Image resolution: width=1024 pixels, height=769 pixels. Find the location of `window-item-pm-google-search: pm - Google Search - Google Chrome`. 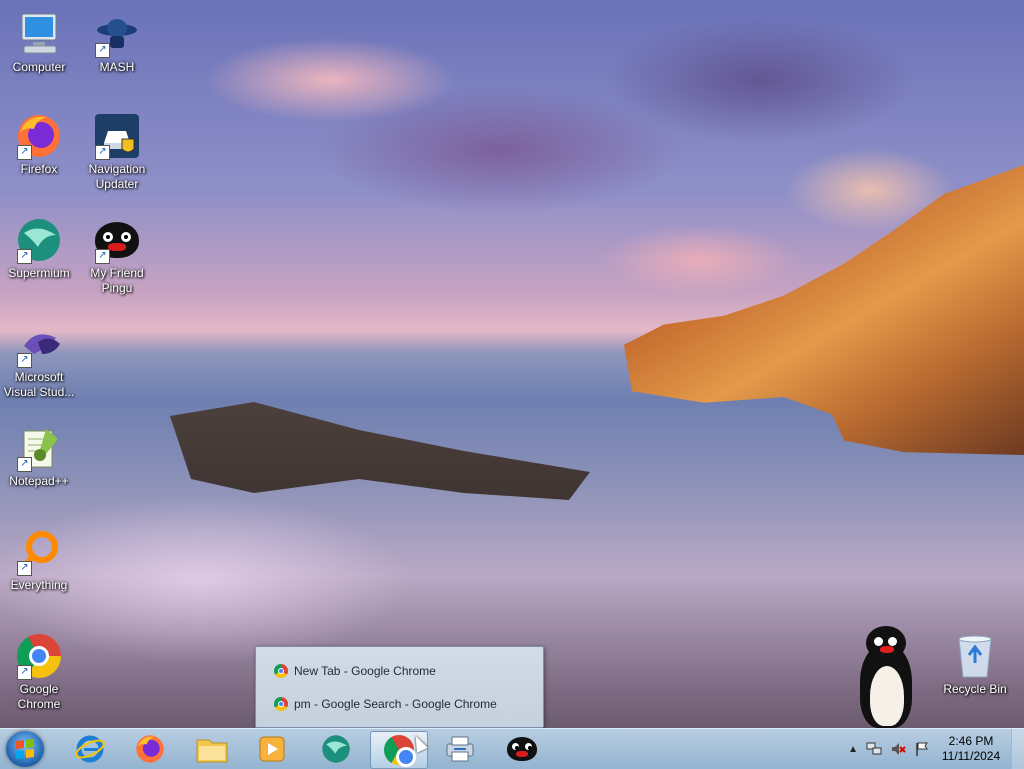

window-item-pm-google-search: pm - Google Search - Google Chrome is located at coordinates (385, 704).